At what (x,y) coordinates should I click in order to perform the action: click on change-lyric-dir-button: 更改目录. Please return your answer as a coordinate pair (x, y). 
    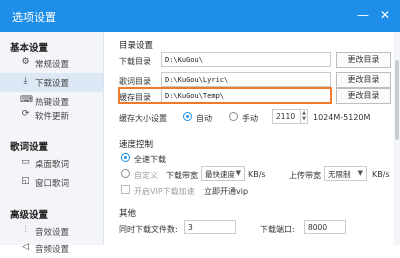
    Looking at the image, I should click on (363, 80).